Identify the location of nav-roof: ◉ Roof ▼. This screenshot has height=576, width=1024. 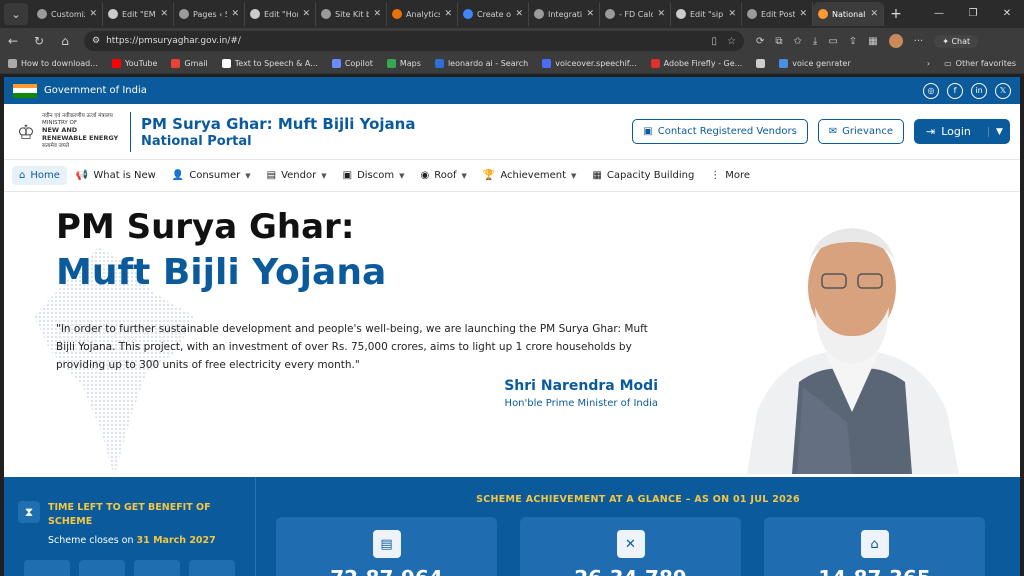
(444, 175).